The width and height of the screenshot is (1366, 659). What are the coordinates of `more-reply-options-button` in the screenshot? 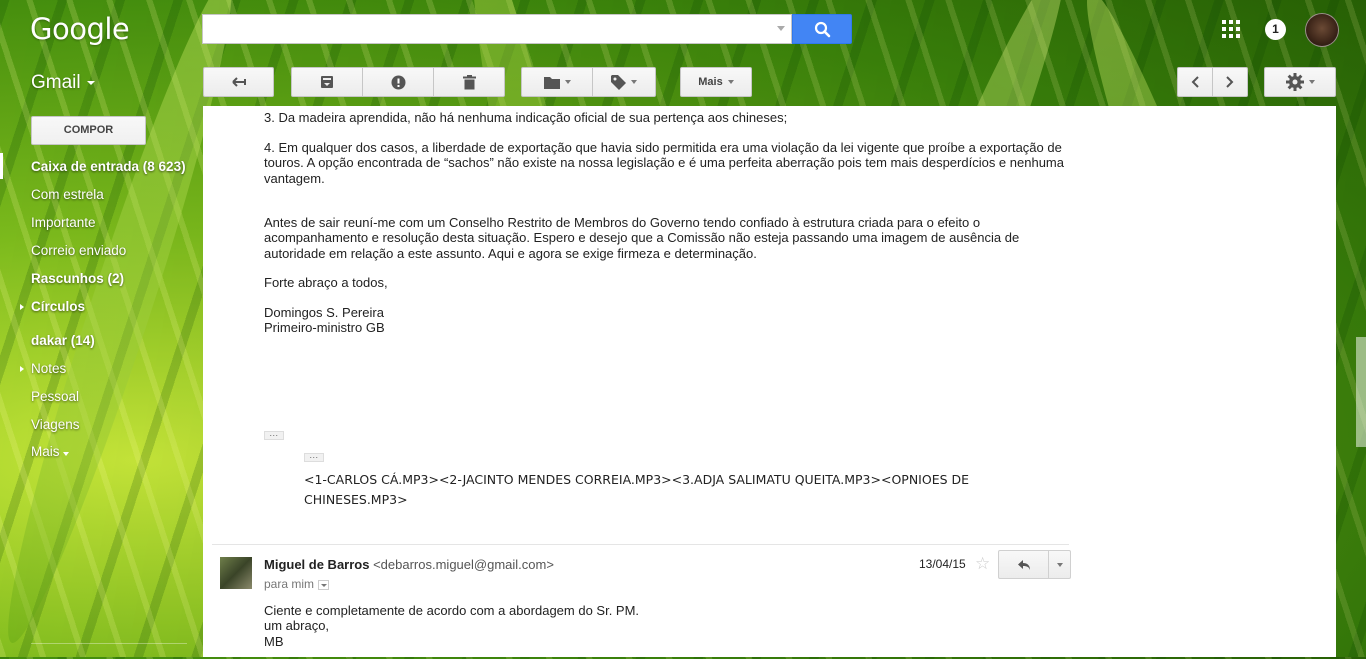 It's located at (1059, 564).